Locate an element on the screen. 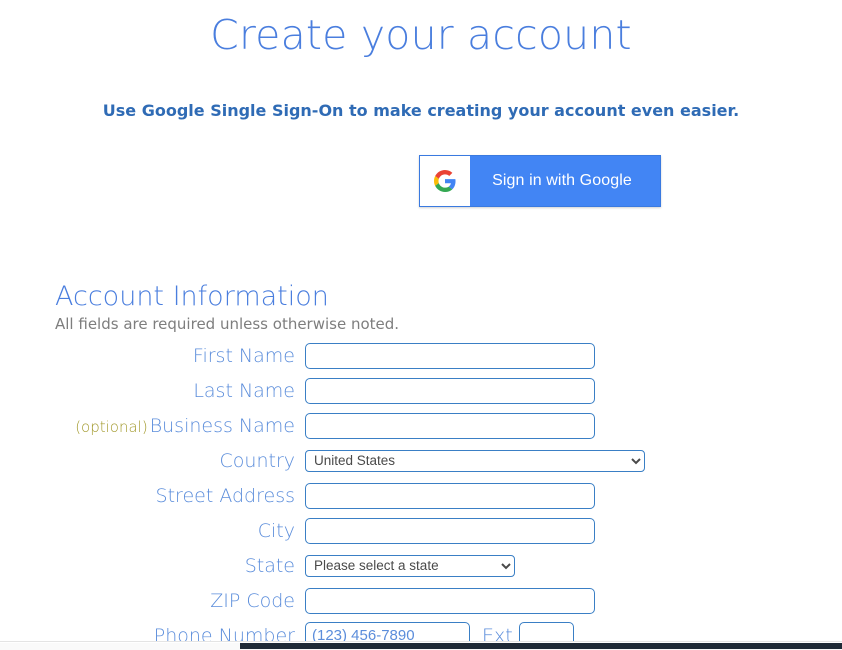 Image resolution: width=842 pixels, height=650 pixels. label-country-text: Country is located at coordinates (257, 460).